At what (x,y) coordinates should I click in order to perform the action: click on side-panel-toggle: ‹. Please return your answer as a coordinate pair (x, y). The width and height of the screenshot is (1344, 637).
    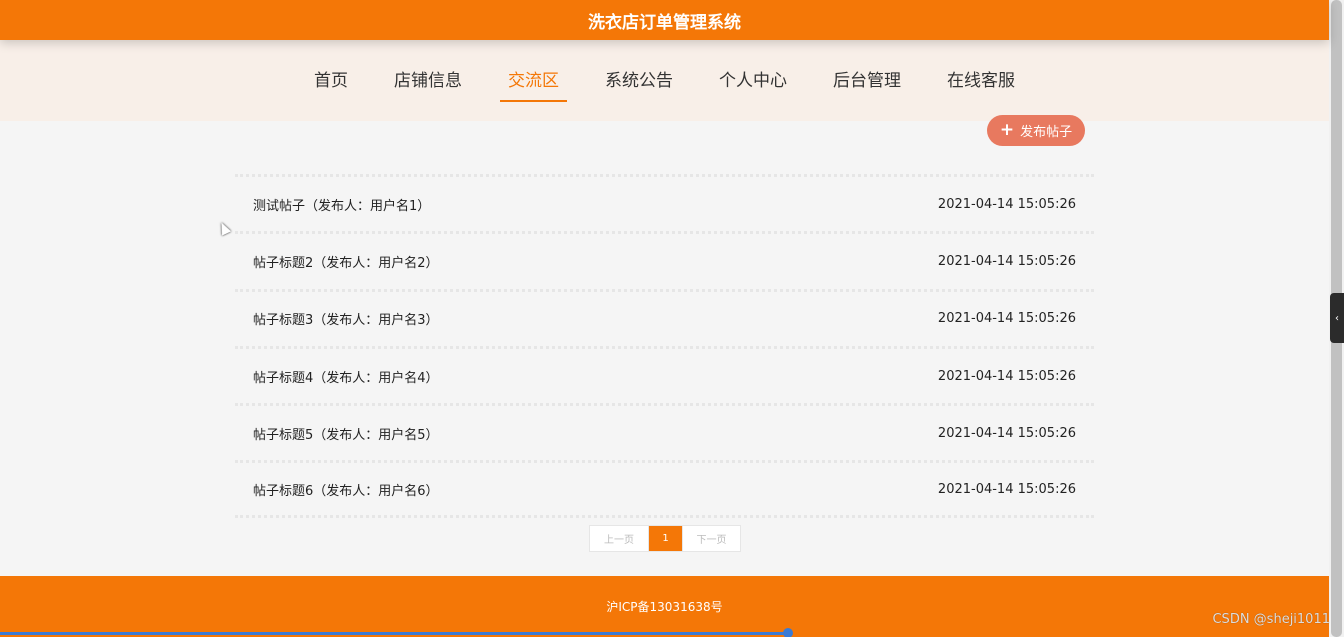
    Looking at the image, I should click on (1337, 318).